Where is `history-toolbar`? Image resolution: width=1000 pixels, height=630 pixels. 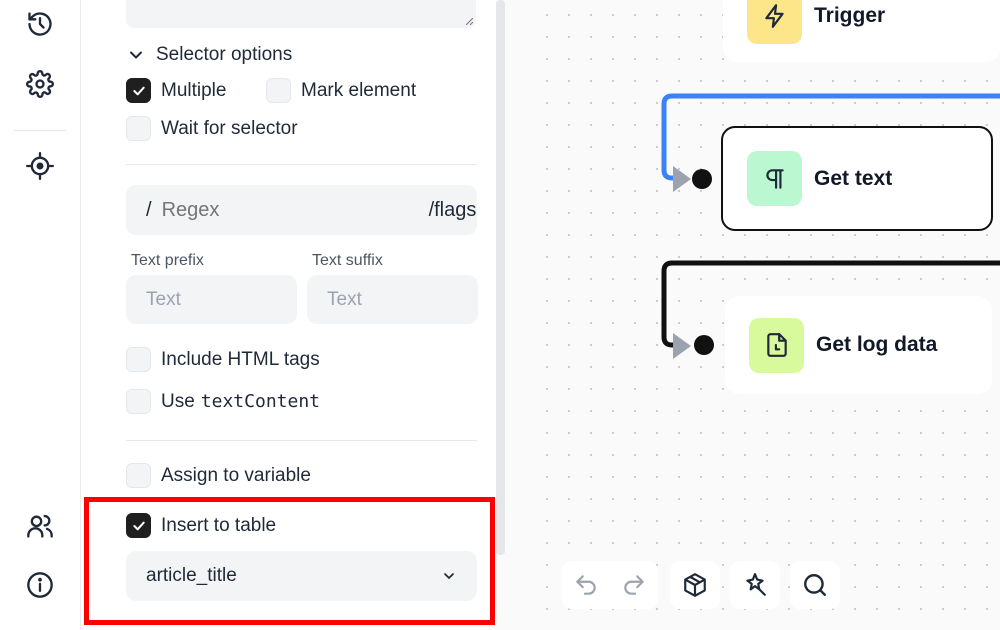 history-toolbar is located at coordinates (610, 585).